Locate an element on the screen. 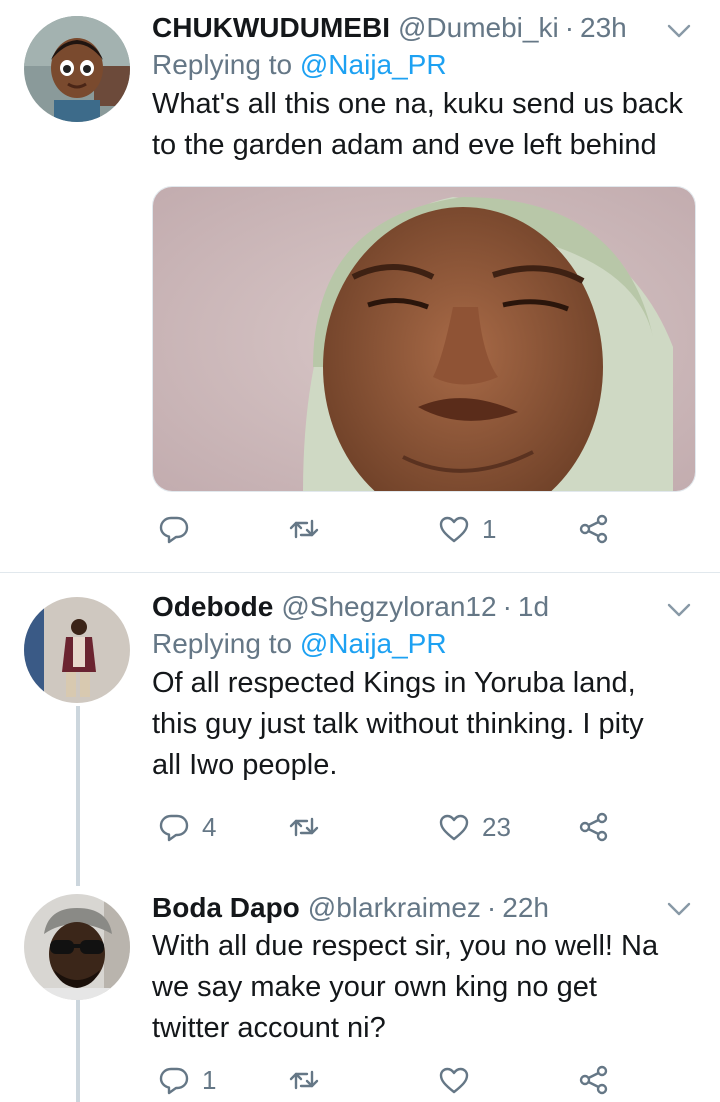 Image resolution: width=720 pixels, height=1102 pixels. reply-count: 1 is located at coordinates (209, 1079).